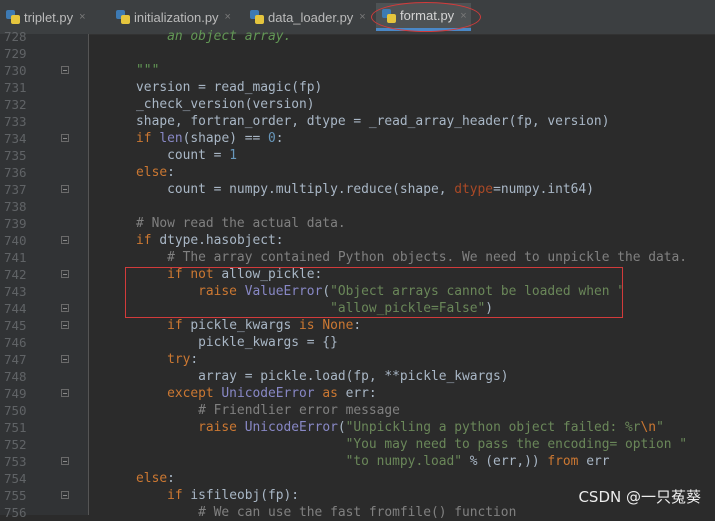 The image size is (715, 521). What do you see at coordinates (15, 257) in the screenshot?
I see `line-number: 741` at bounding box center [15, 257].